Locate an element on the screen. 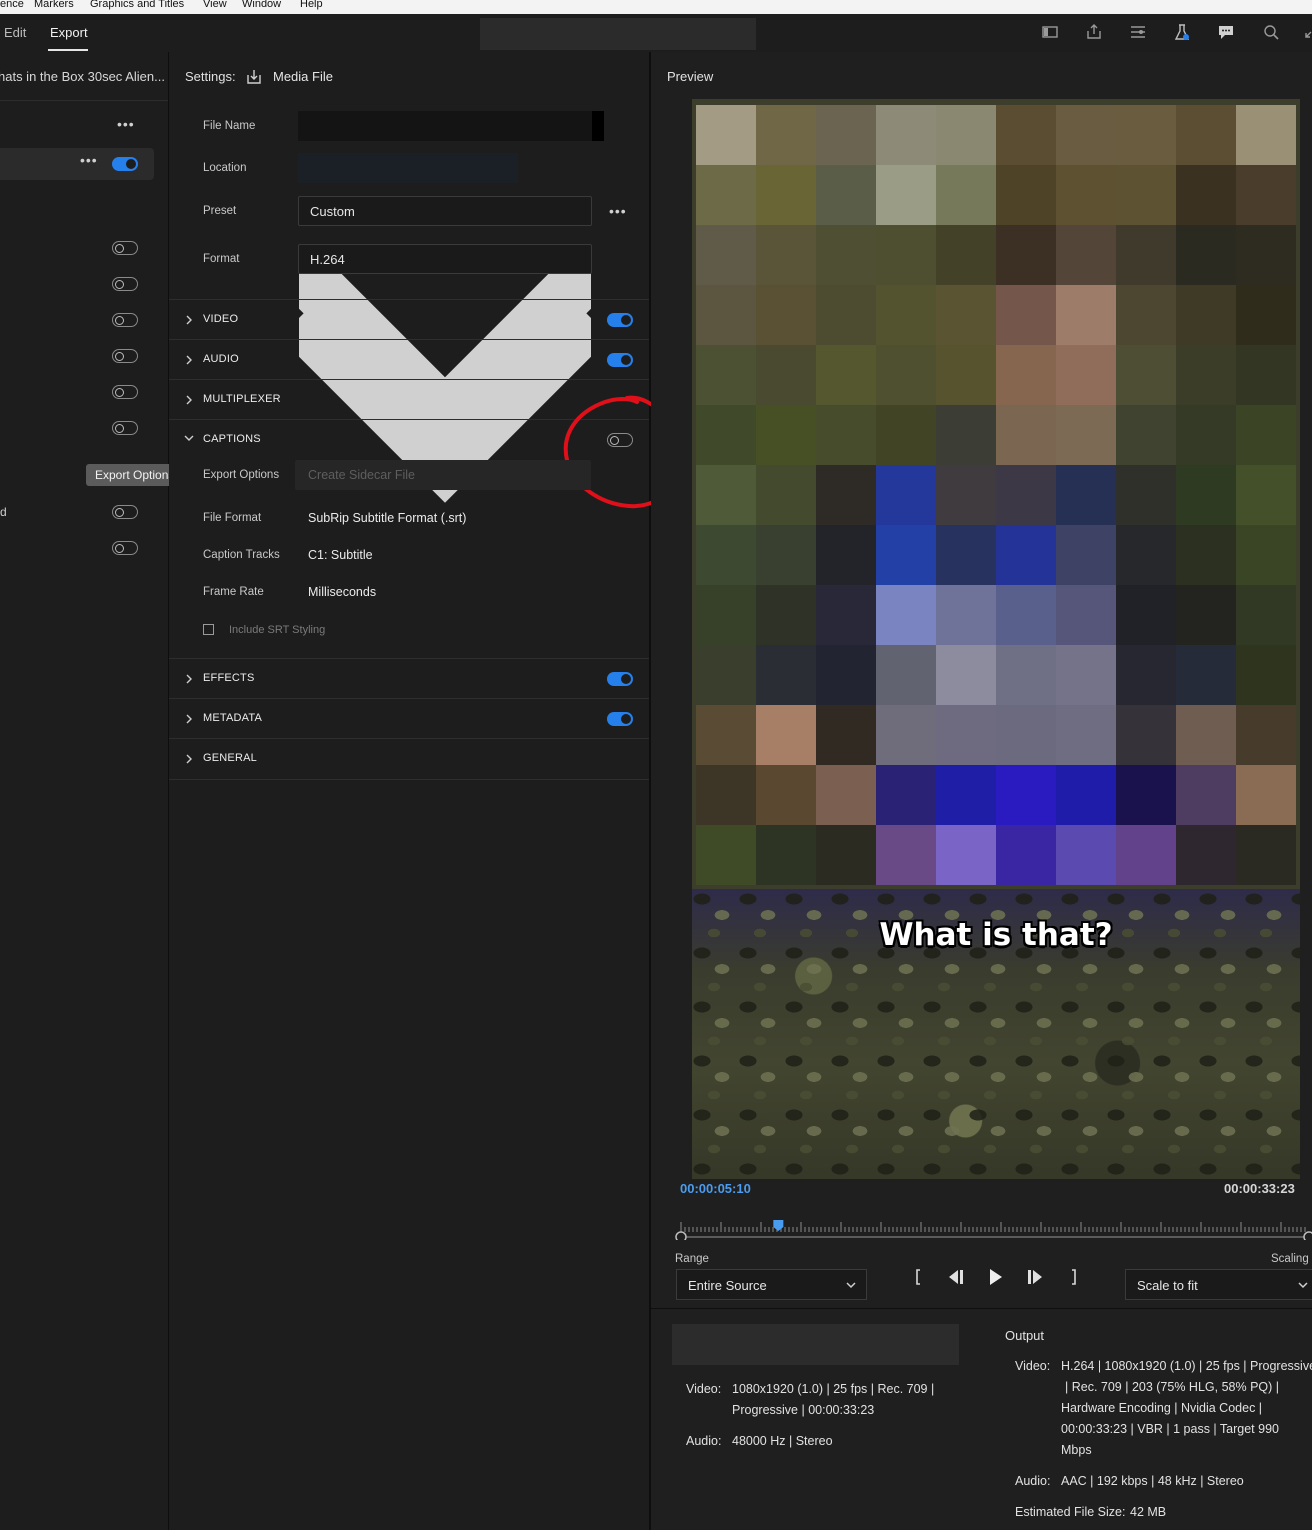 Image resolution: width=1312 pixels, height=1530 pixels. include-srt-label: Include SRT Styling is located at coordinates (277, 630).